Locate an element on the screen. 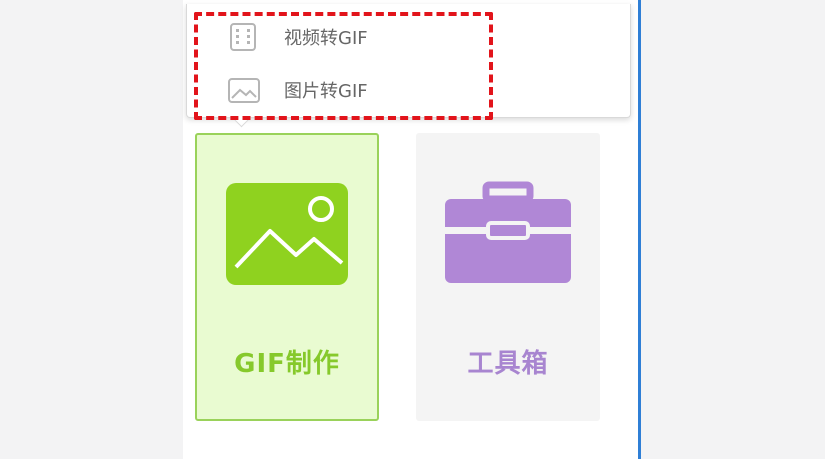 This screenshot has height=459, width=825. toolbox-icon is located at coordinates (508, 234).